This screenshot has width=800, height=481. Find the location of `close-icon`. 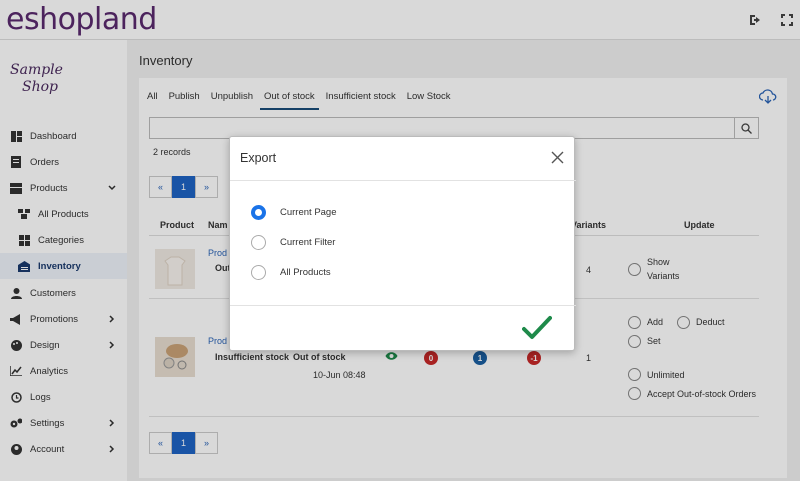

close-icon is located at coordinates (557, 157).